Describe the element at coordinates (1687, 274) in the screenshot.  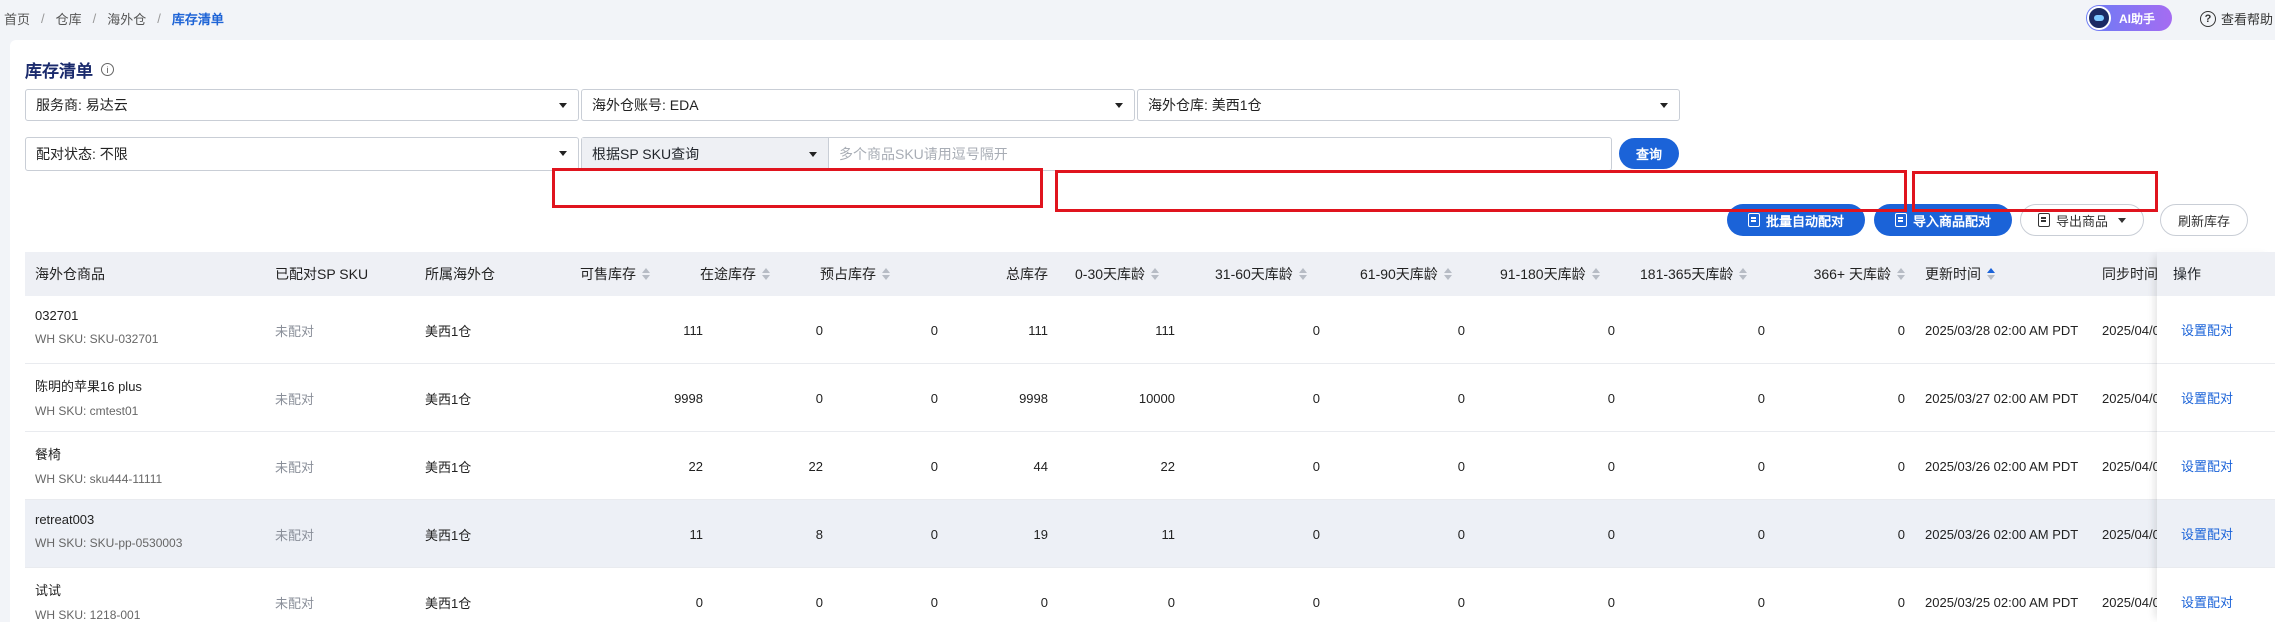
I see `col-age-181-365-label: 181-365天库龄` at that location.